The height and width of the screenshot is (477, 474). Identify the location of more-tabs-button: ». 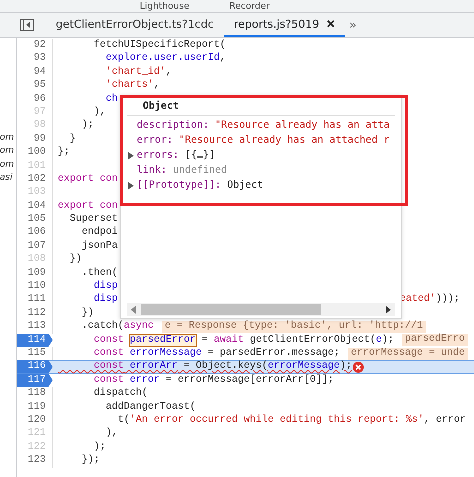
(353, 25).